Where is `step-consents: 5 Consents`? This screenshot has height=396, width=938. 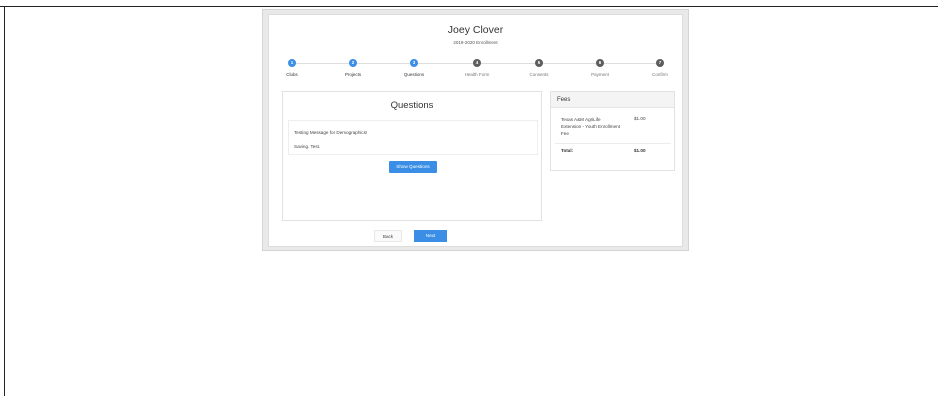 step-consents: 5 Consents is located at coordinates (539, 68).